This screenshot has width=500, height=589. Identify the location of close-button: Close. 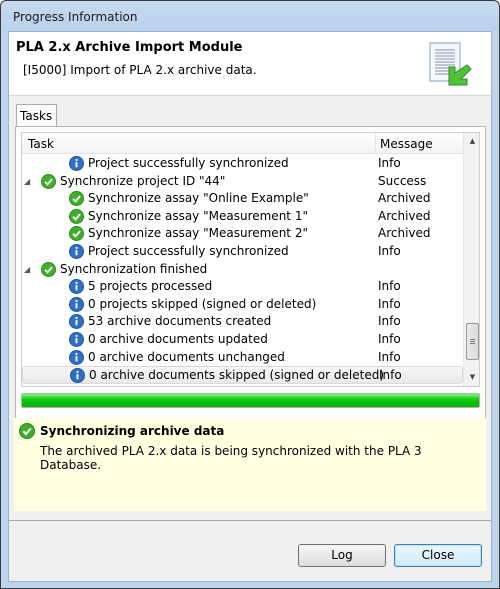
(438, 555).